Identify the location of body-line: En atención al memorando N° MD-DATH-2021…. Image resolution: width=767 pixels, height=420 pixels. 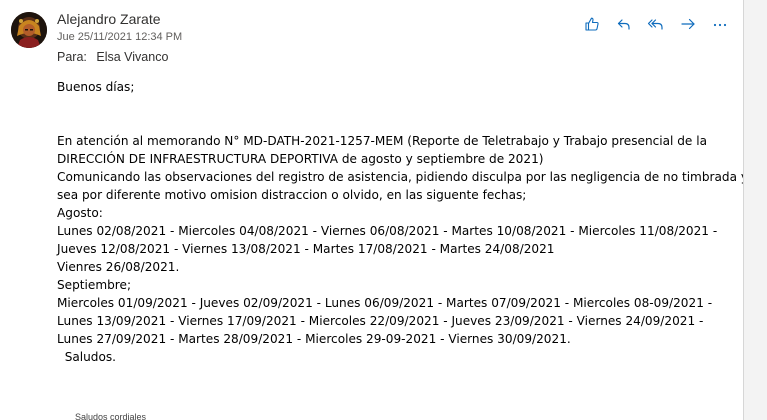
(382, 141).